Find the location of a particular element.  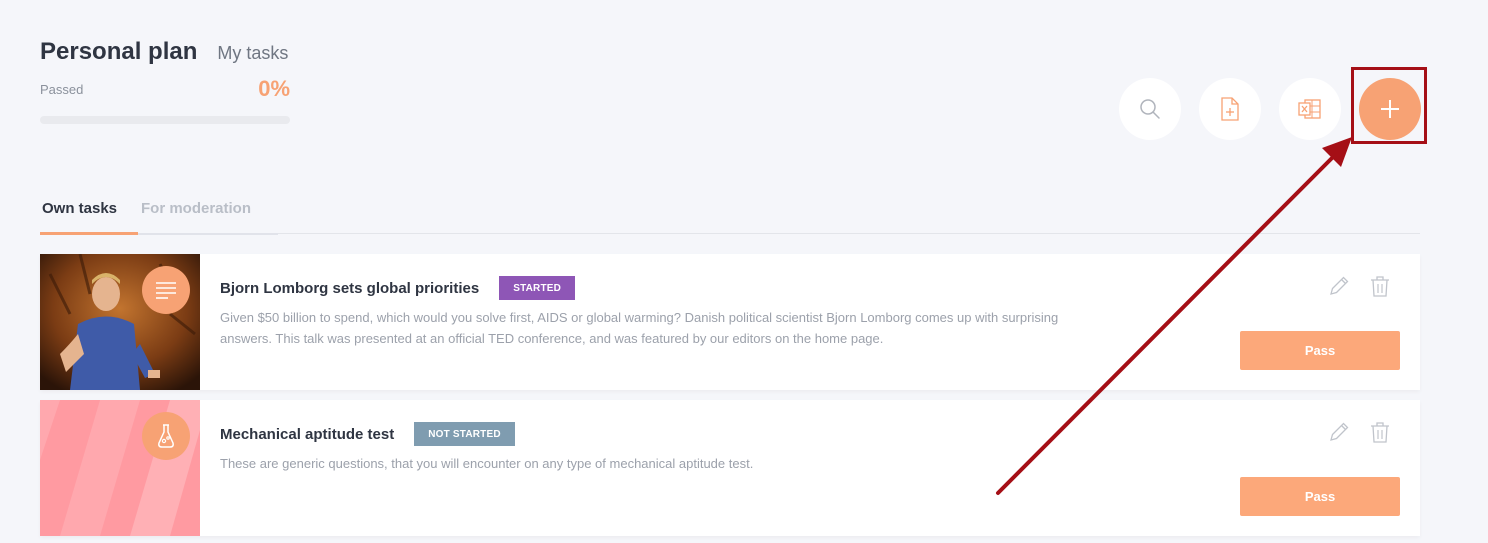

page-header: Personal plan My tasks is located at coordinates (164, 52).